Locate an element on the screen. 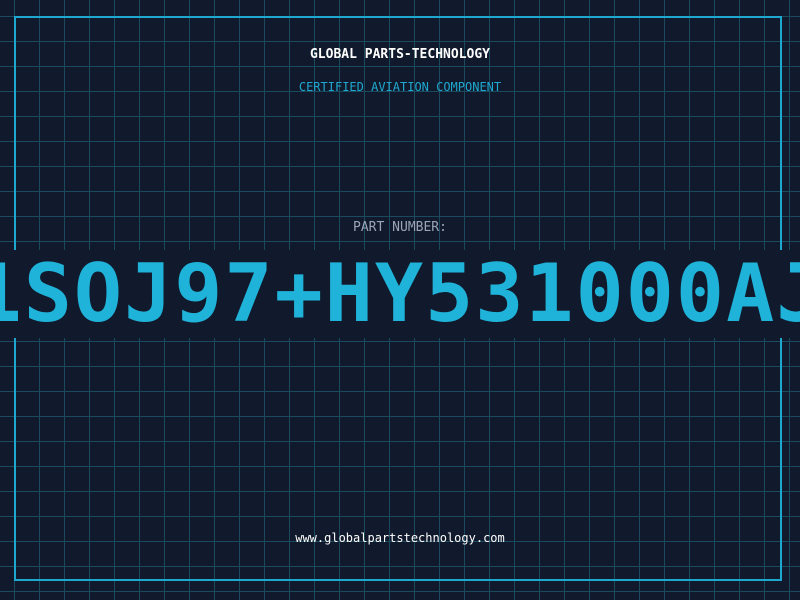 This screenshot has height=600, width=800. part-number-value: K1SOJ97+HY531000AJ- is located at coordinates (400, 294).